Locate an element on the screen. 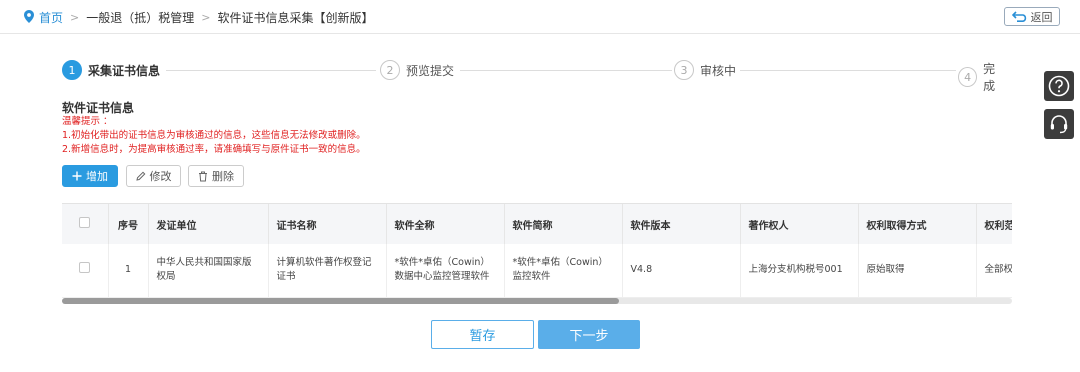  edit-button: 修改 is located at coordinates (153, 176).